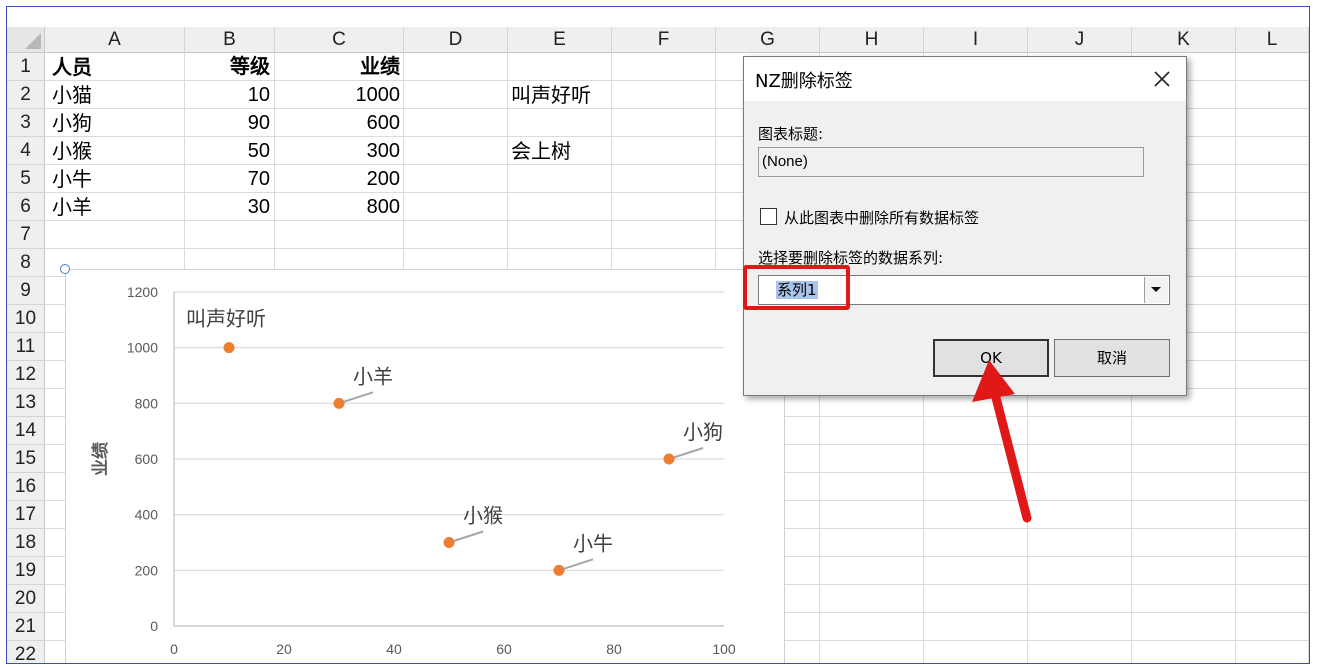 The image size is (1319, 667). What do you see at coordinates (100, 459) in the screenshot?
I see `y-axis-title: 业绩` at bounding box center [100, 459].